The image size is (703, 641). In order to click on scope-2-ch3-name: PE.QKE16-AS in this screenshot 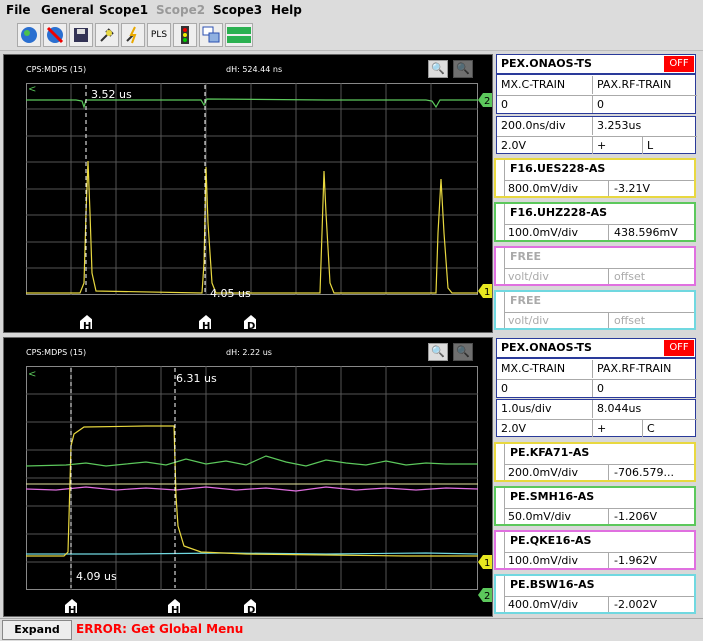, I will do `click(551, 540)`.